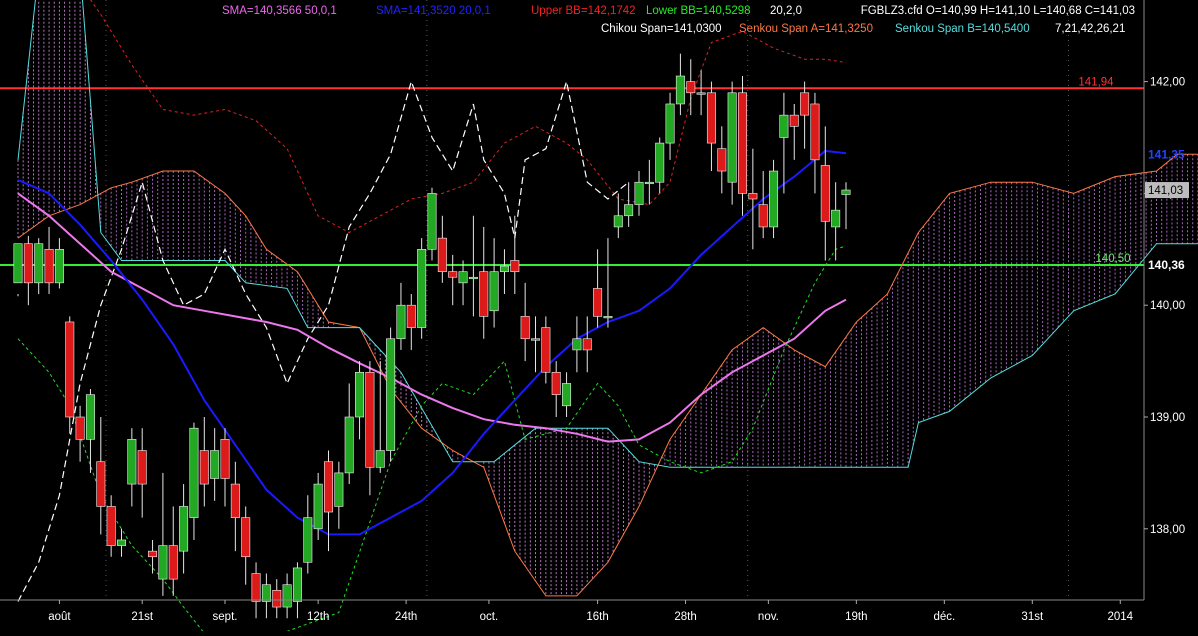 The height and width of the screenshot is (636, 1198). I want to click on indicator-sma20: SMA=141,3520 20,0,1, so click(433, 11).